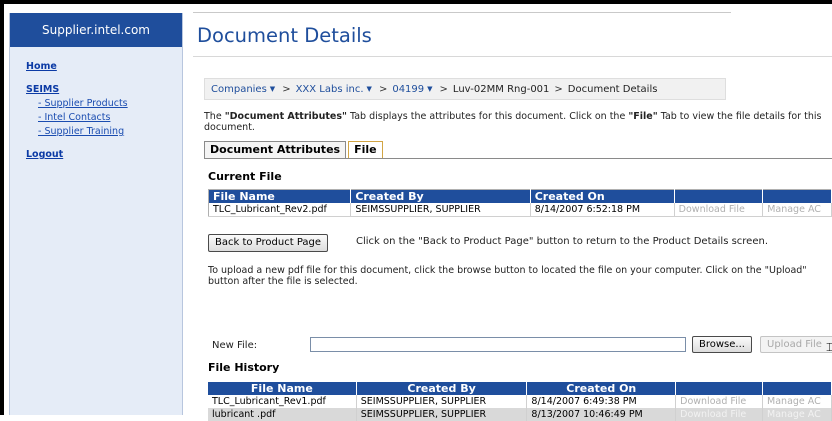 The image size is (832, 421). I want to click on header-divider, so click(462, 12).